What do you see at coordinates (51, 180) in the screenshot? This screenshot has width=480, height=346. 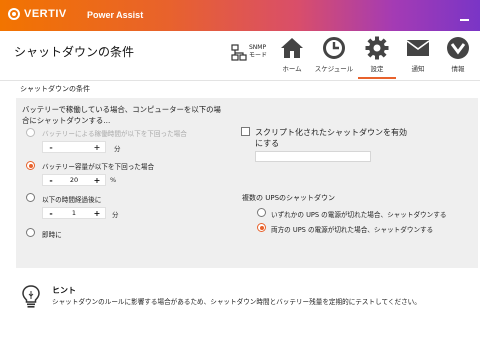 I see `capacity-decrement-button: -` at bounding box center [51, 180].